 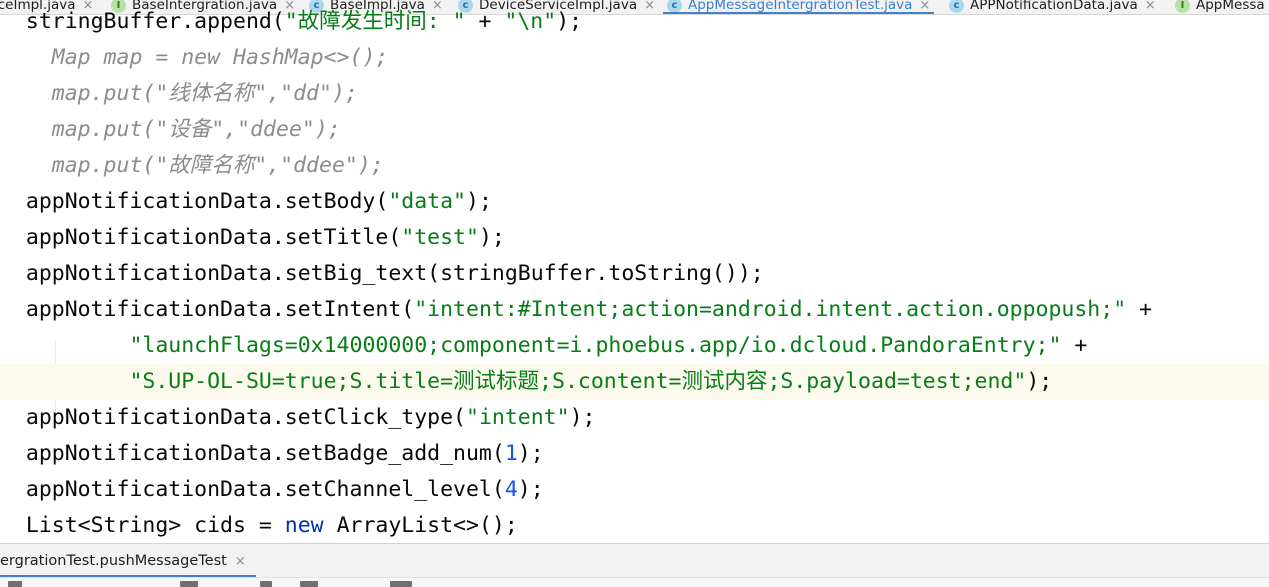 What do you see at coordinates (220, 57) in the screenshot?
I see `code-token-comment: Map map = new HashMap<>();` at bounding box center [220, 57].